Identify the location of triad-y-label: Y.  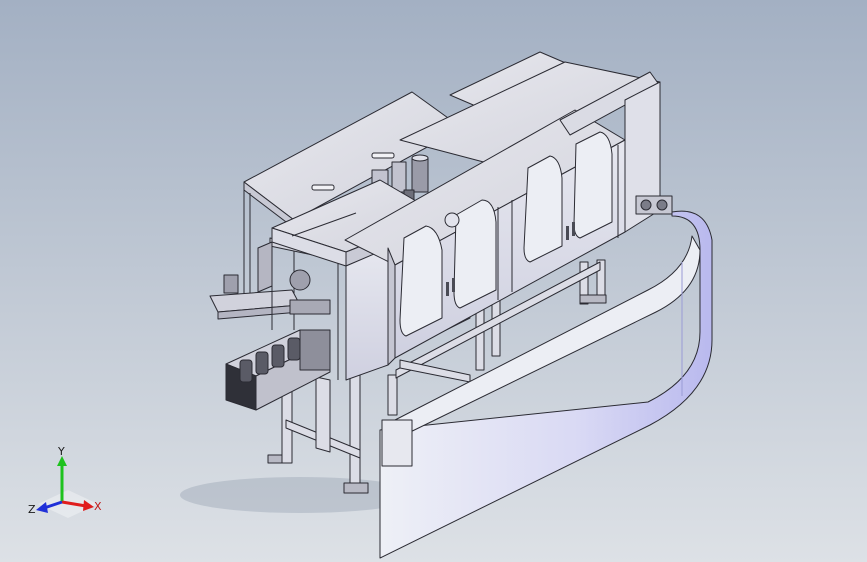
(61, 451).